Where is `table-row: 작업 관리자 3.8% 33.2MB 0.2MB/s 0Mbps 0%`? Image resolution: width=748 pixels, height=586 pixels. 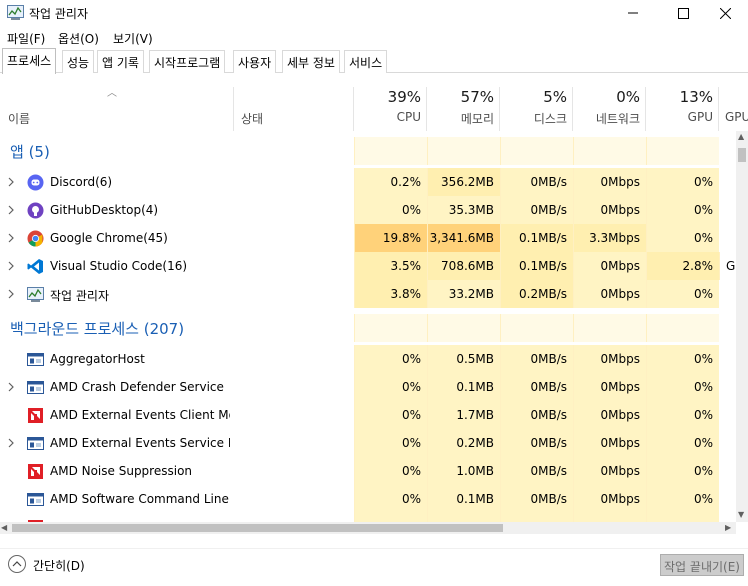 table-row: 작업 관리자 3.8% 33.2MB 0.2MB/s 0Mbps 0% is located at coordinates (360, 294).